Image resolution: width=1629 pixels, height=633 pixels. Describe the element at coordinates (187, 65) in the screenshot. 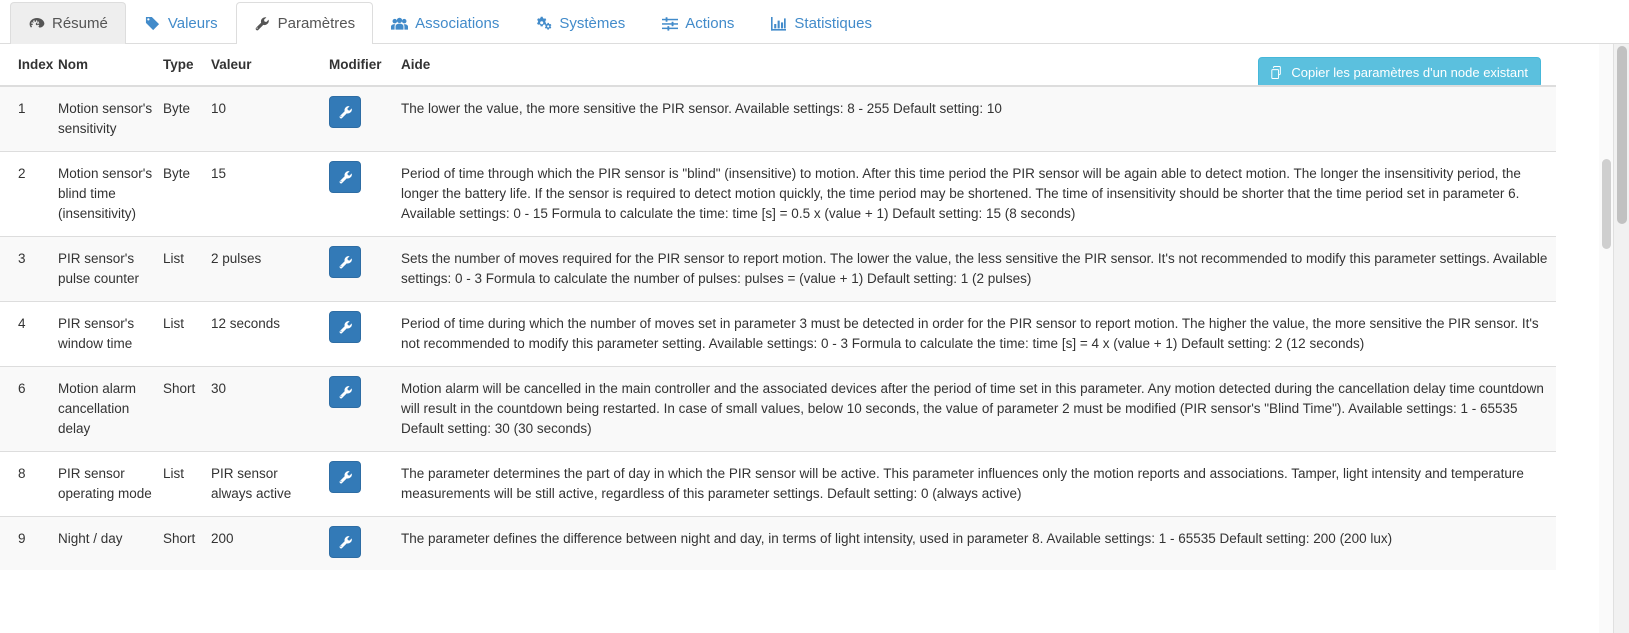

I see `column-header-type: Type` at that location.